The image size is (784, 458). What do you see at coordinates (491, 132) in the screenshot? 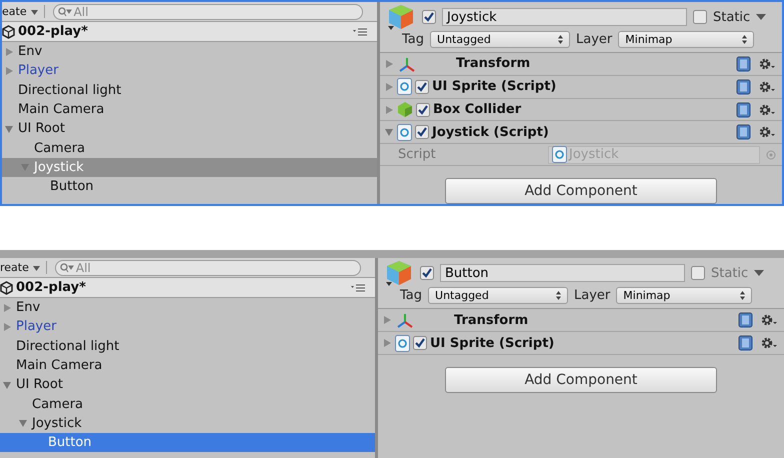
I see `component-title: Joystick (Script)` at bounding box center [491, 132].